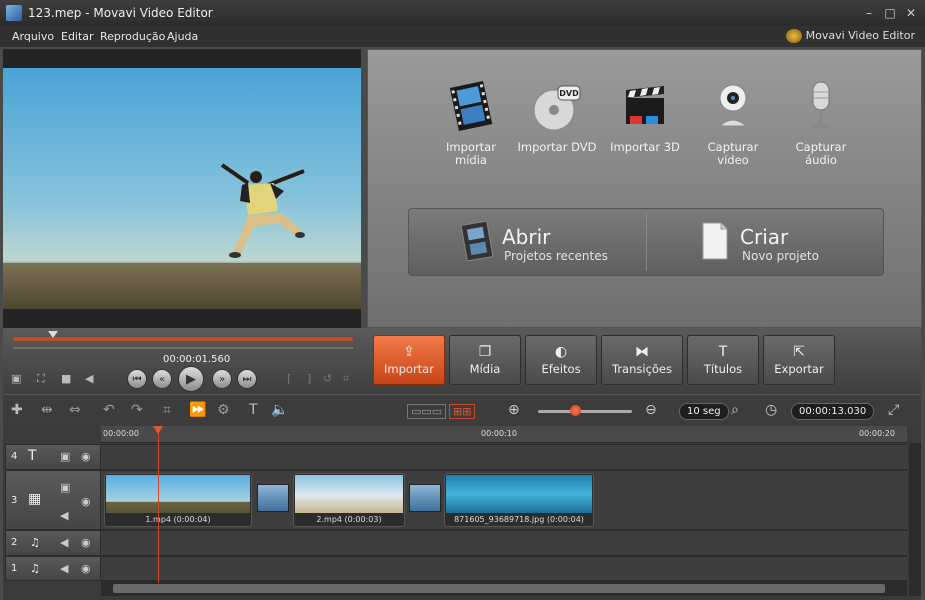  What do you see at coordinates (53, 568) in the screenshot?
I see `track-header-1: 1 ♫ ◀ ◉` at bounding box center [53, 568].